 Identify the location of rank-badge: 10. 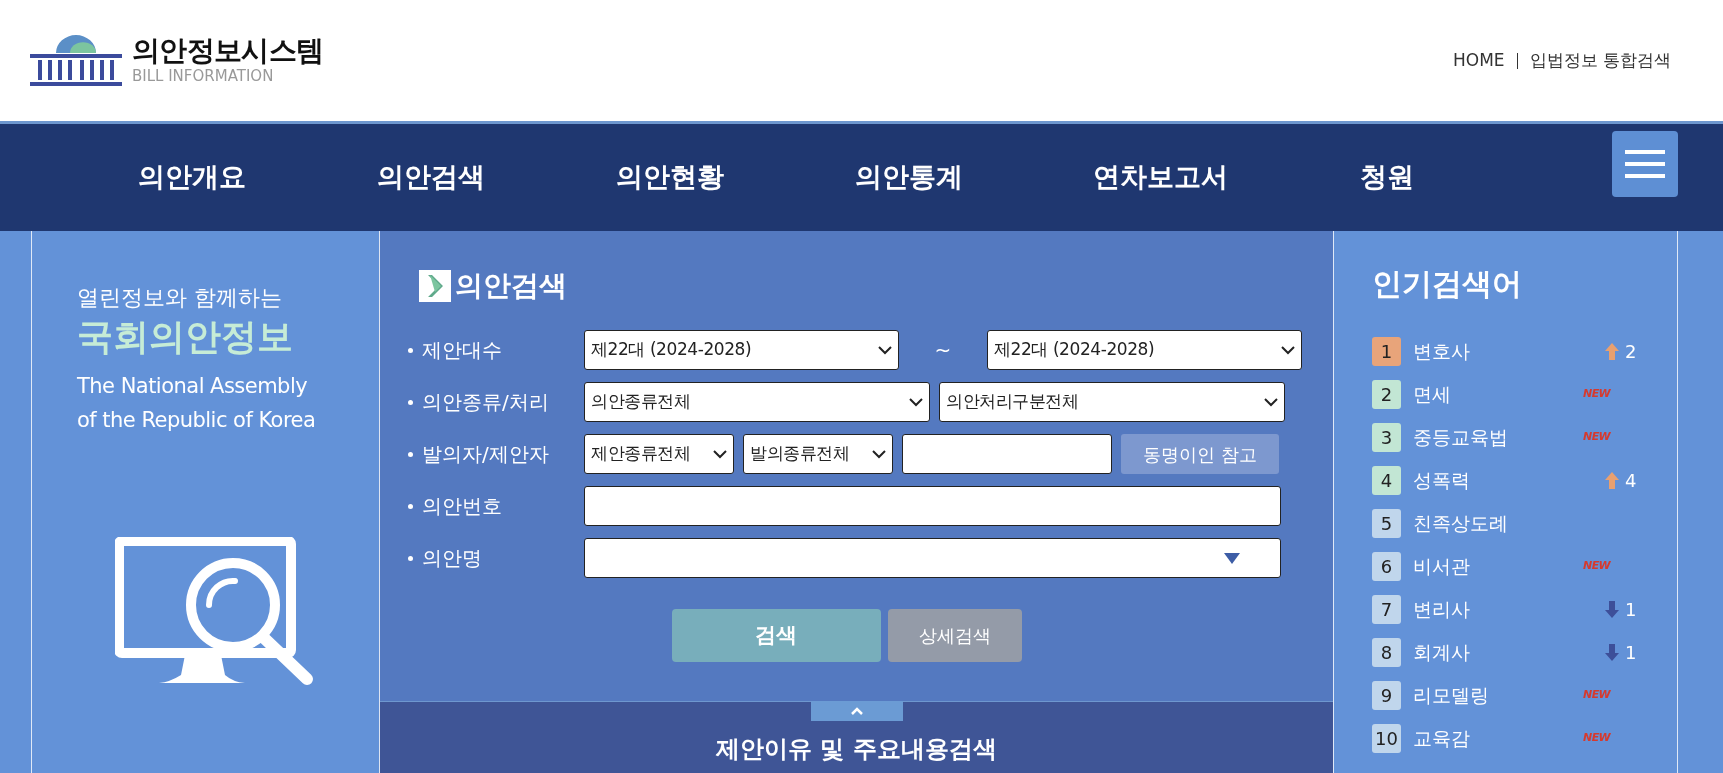
(1386, 738).